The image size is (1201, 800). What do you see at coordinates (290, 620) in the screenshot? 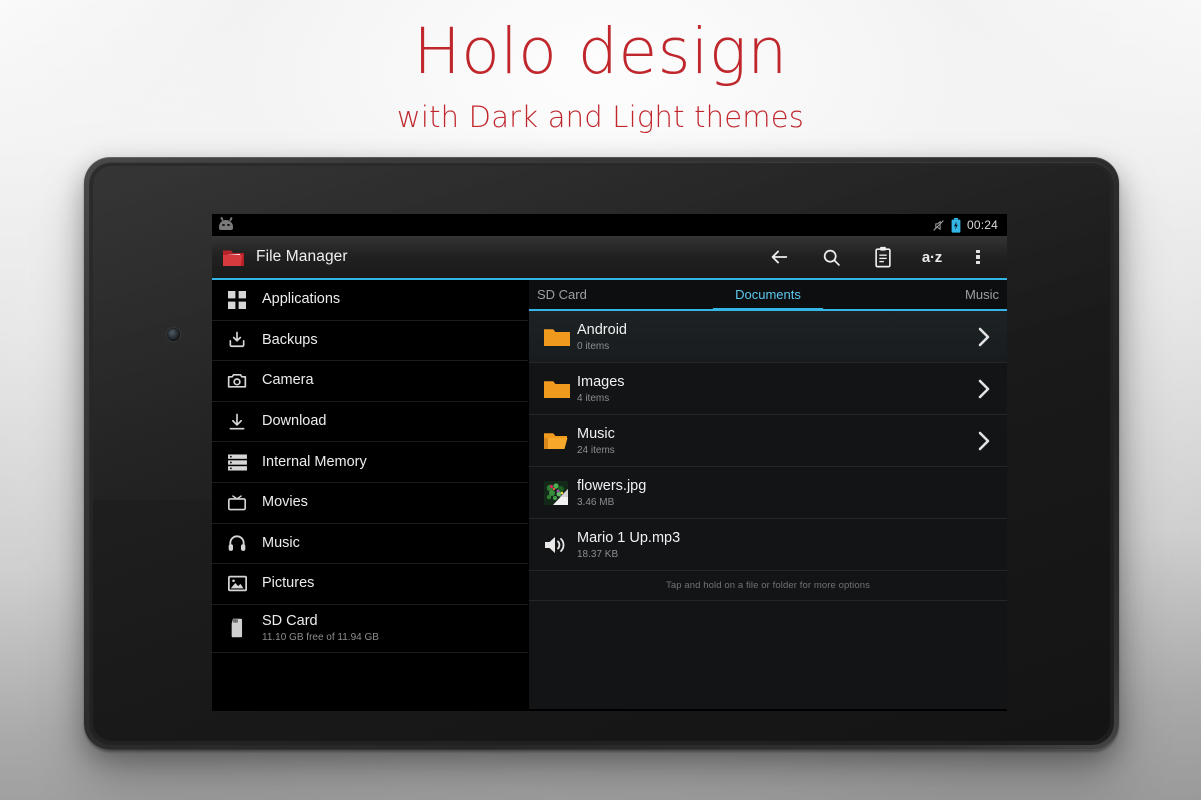
I see `sidebar-item-label: SD Card` at bounding box center [290, 620].